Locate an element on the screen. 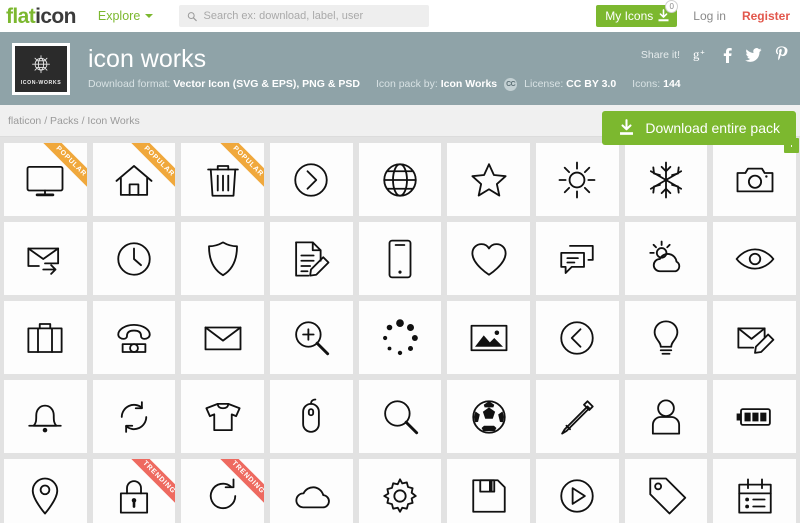 Image resolution: width=800 pixels, height=523 pixels. search-box is located at coordinates (304, 16).